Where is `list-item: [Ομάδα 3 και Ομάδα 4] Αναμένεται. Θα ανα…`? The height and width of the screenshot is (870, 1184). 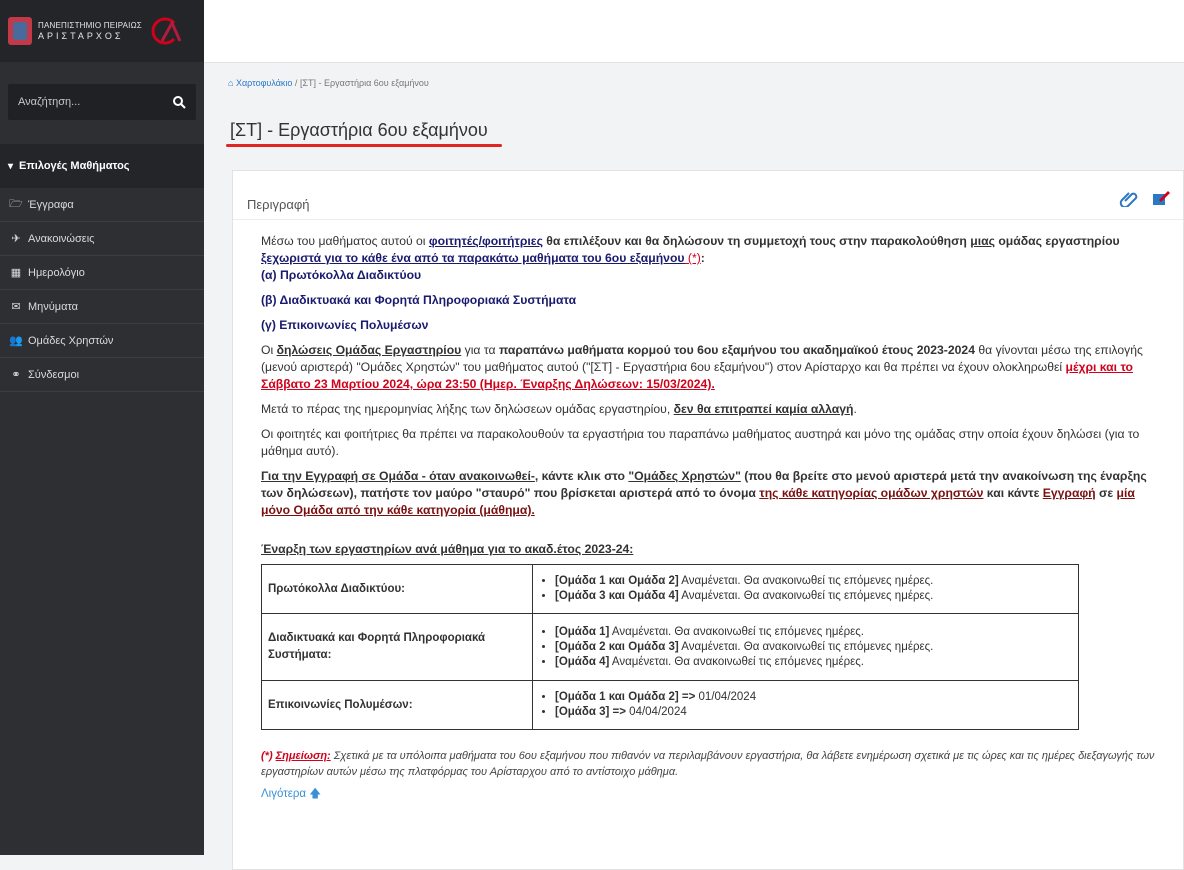
list-item: [Ομάδα 3 και Ομάδα 4] Αναμένεται. Θα ανα… is located at coordinates (813, 596).